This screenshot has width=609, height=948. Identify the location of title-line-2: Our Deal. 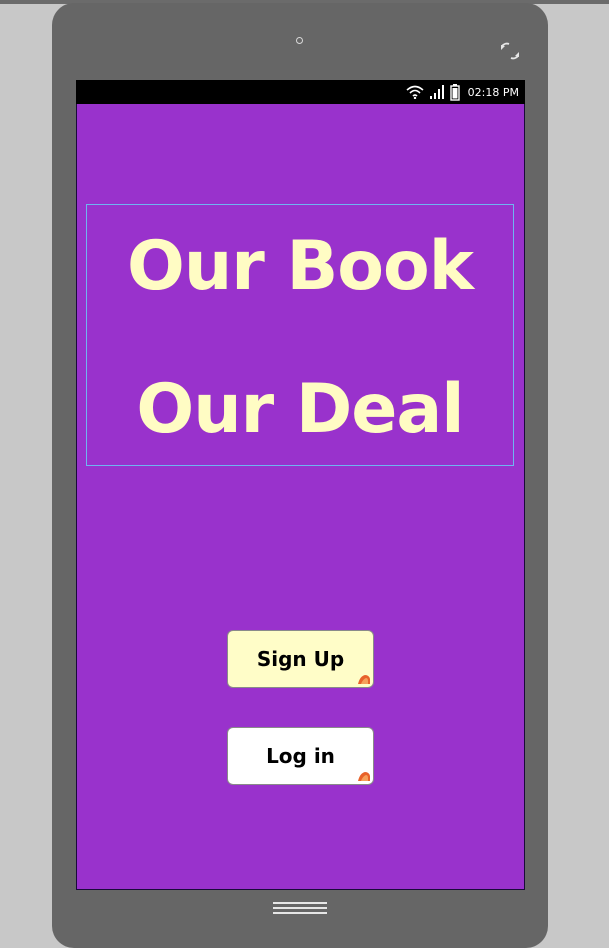
(300, 409).